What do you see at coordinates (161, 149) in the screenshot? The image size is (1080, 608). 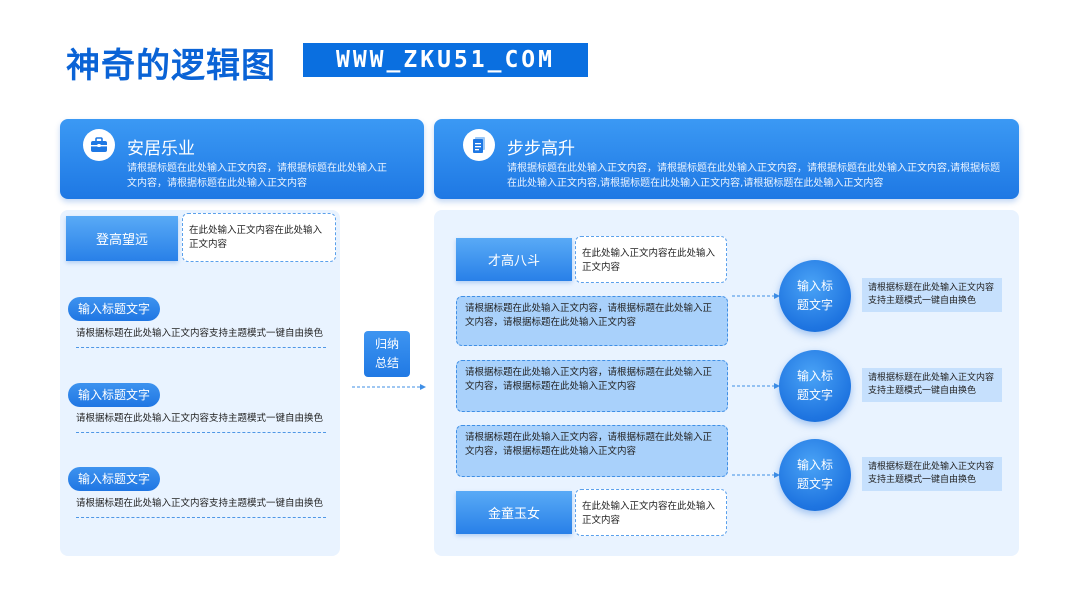 I see `left-panel-title: 安居乐业` at bounding box center [161, 149].